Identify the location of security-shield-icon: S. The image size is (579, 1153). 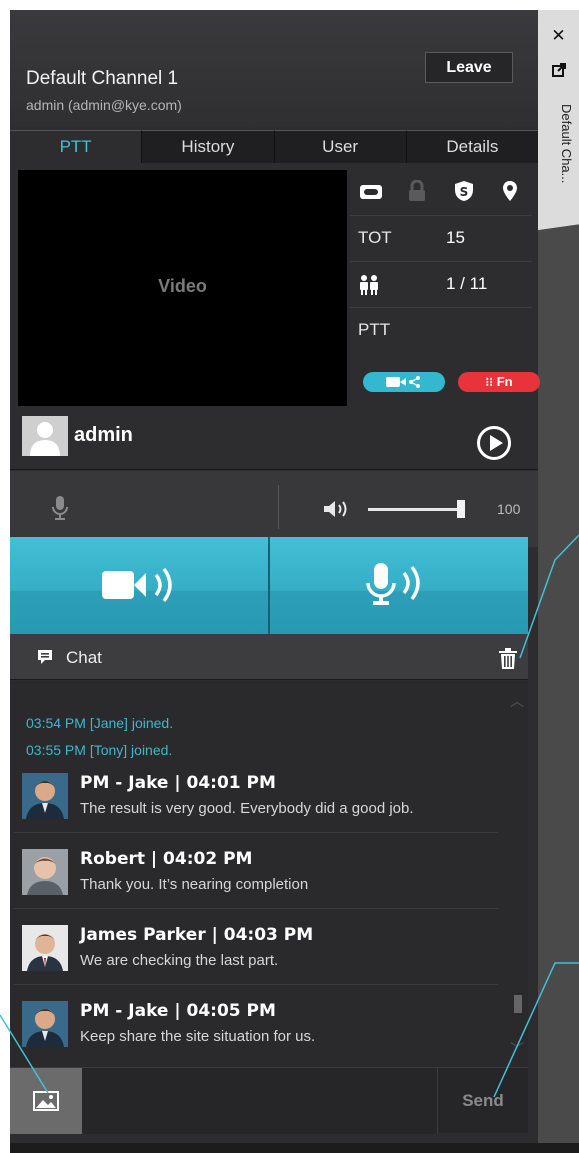
(464, 193).